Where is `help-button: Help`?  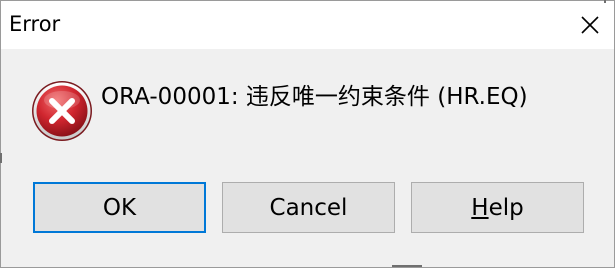
help-button: Help is located at coordinates (497, 207).